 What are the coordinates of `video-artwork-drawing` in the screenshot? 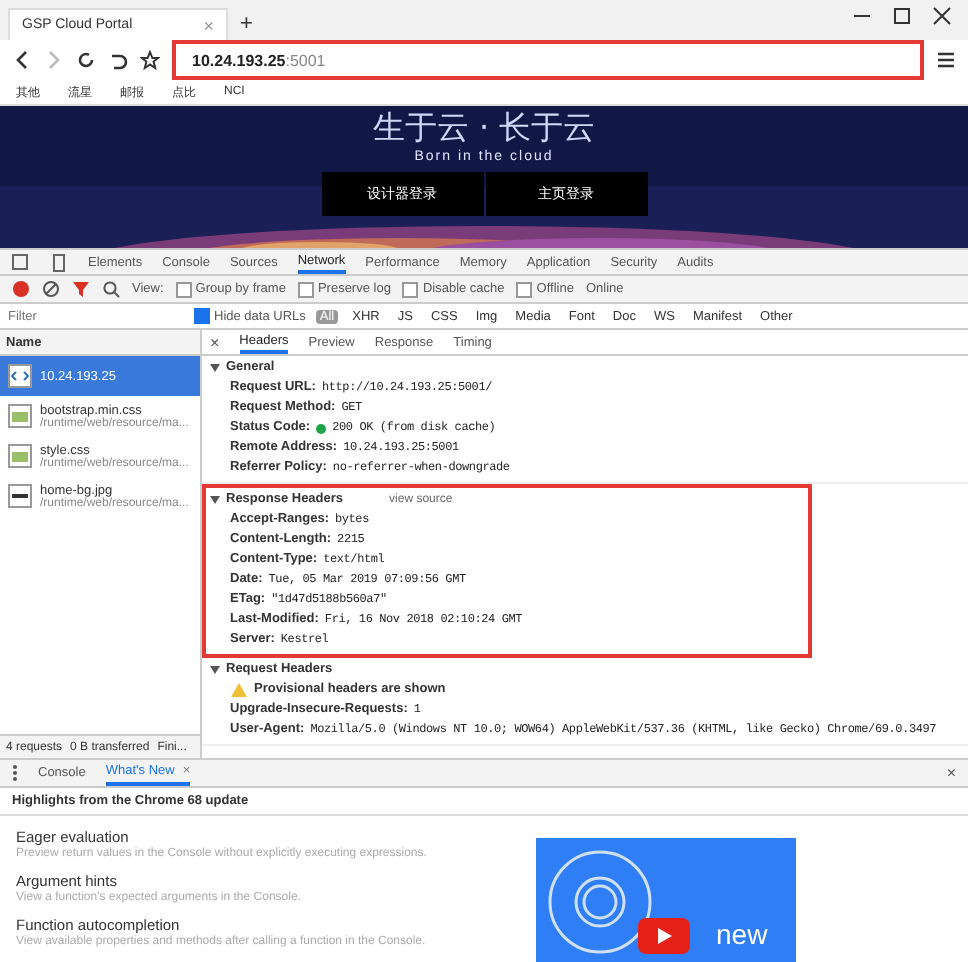 It's located at (600, 902).